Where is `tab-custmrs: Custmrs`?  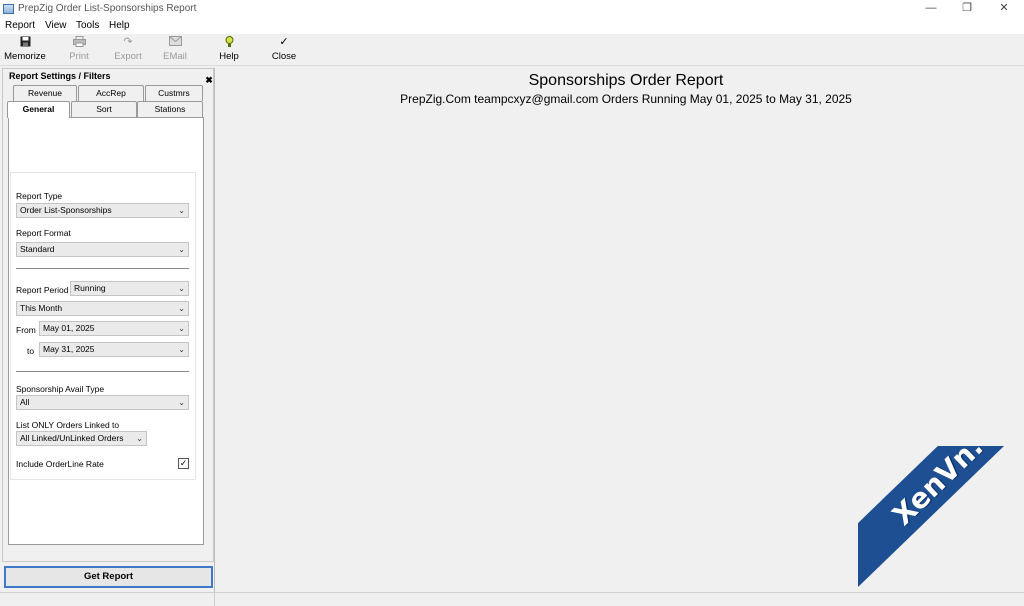 tab-custmrs: Custmrs is located at coordinates (174, 93).